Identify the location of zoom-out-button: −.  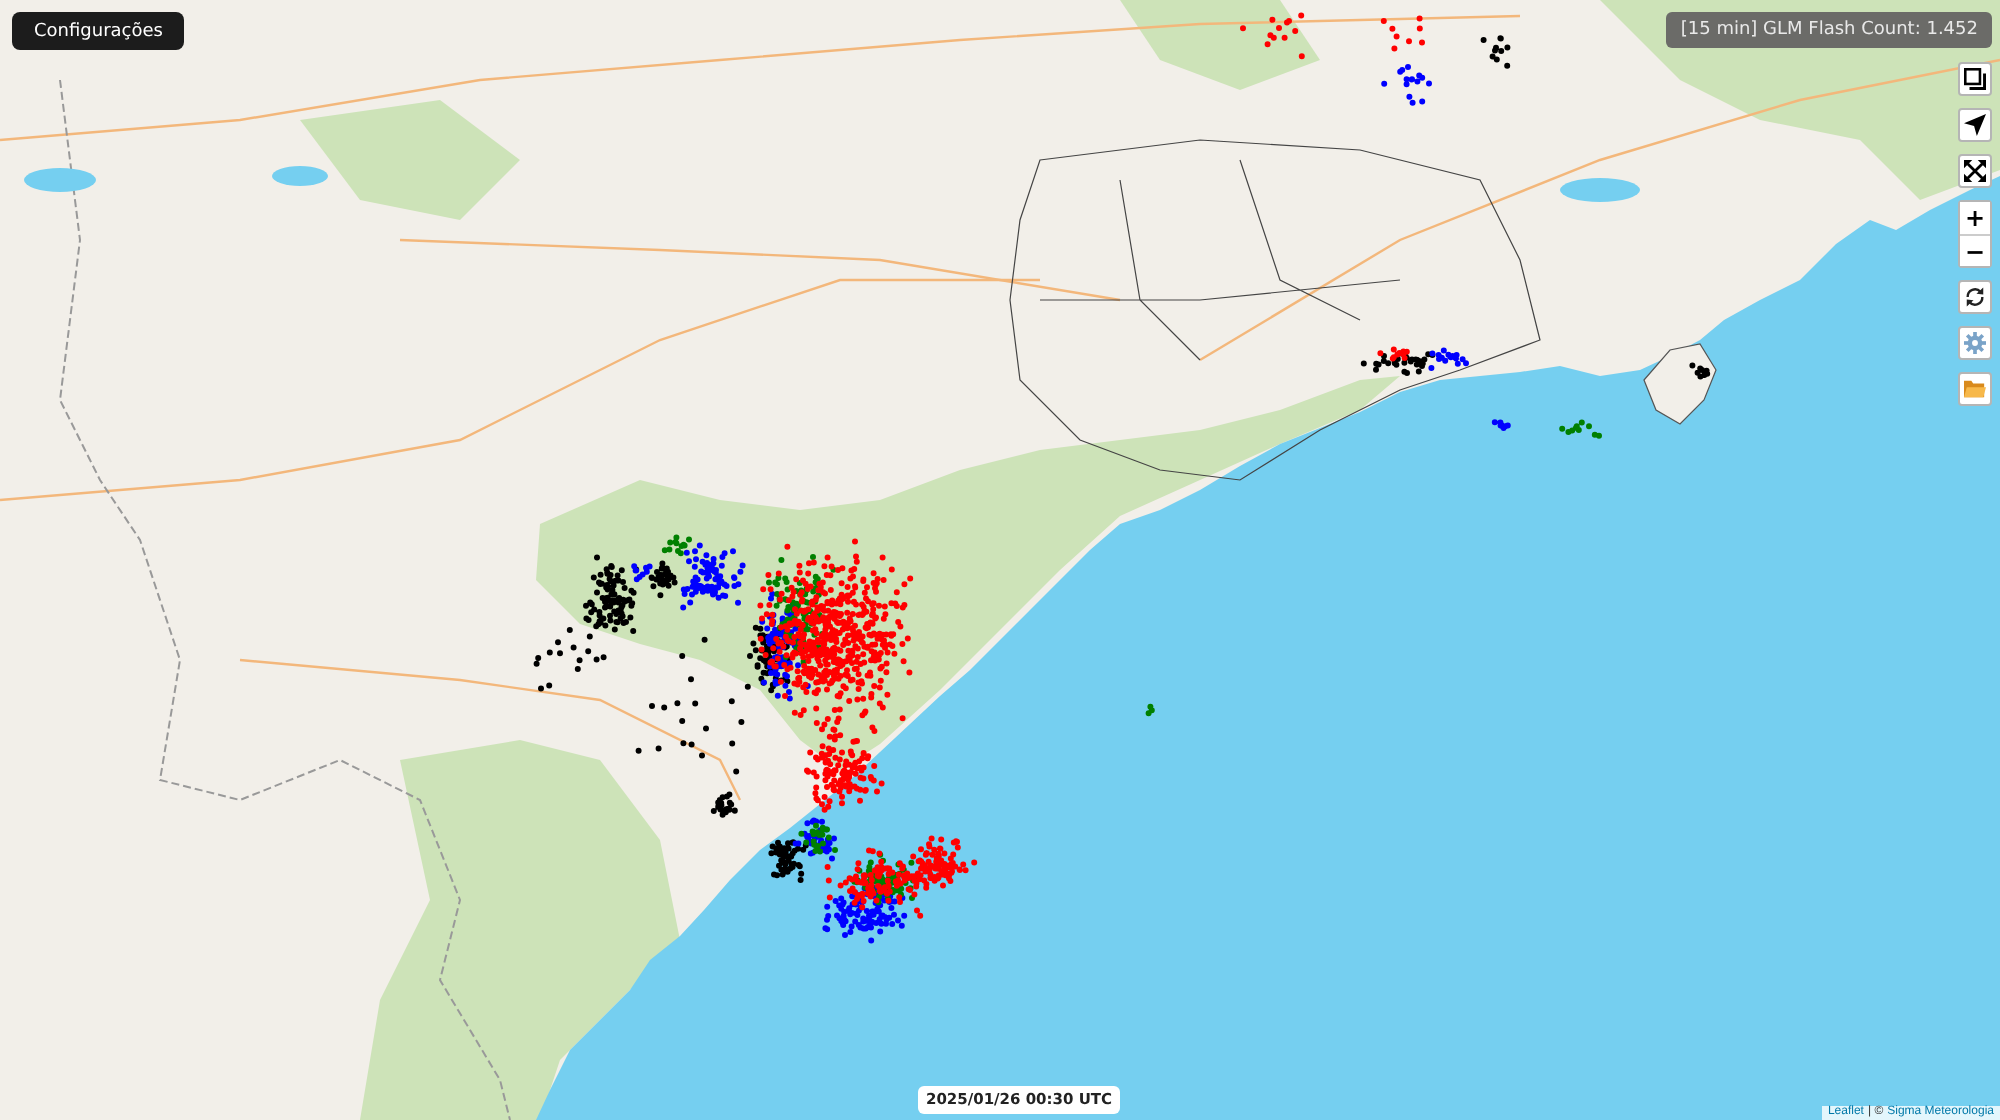
(1975, 250).